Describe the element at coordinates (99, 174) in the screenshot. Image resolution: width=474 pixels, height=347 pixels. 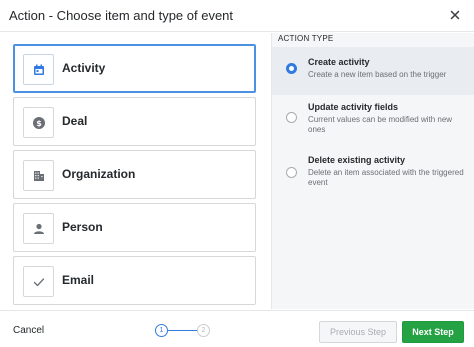
I see `item-label: Organization` at that location.